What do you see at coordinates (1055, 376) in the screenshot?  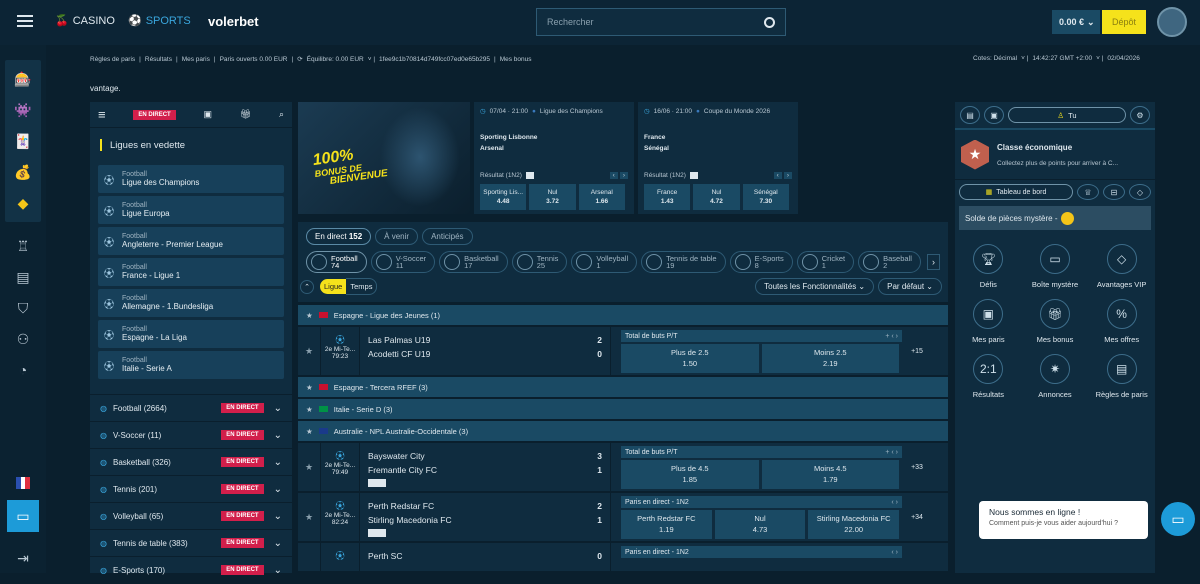 I see `megaphone-menu-item: ✷ Annonces` at bounding box center [1055, 376].